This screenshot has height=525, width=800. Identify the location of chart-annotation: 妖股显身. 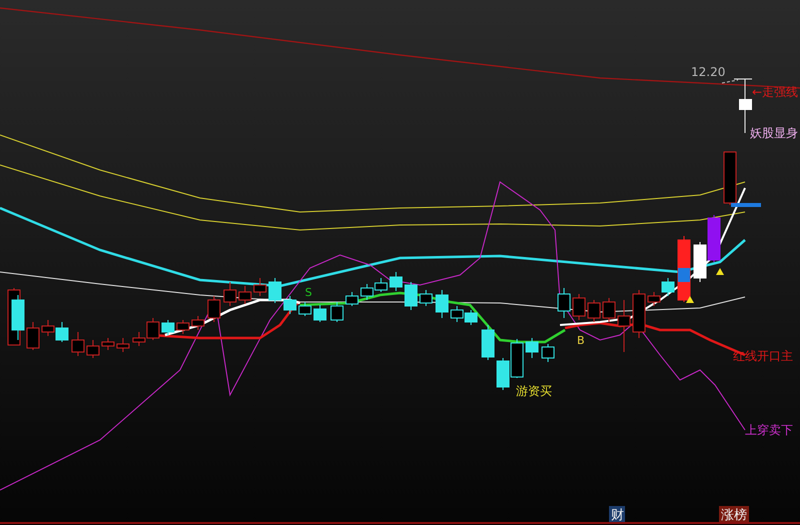
(774, 133).